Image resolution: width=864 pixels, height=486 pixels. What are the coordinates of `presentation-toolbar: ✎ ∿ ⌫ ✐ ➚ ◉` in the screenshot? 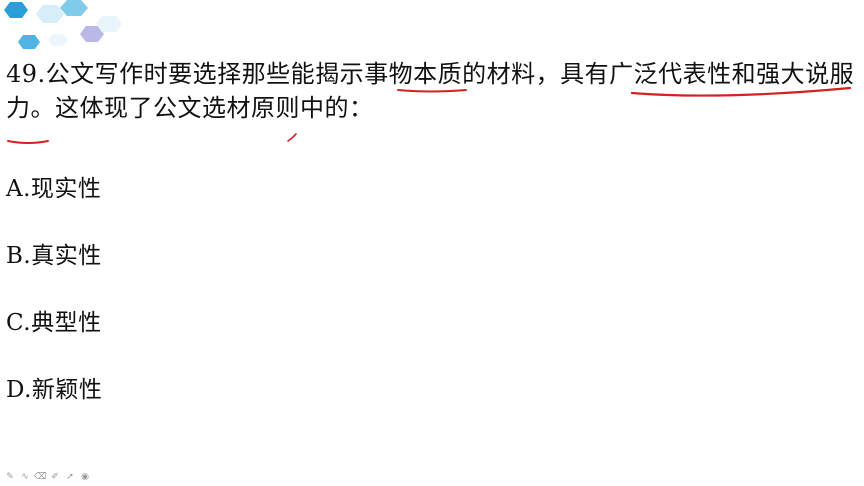 It's located at (47, 477).